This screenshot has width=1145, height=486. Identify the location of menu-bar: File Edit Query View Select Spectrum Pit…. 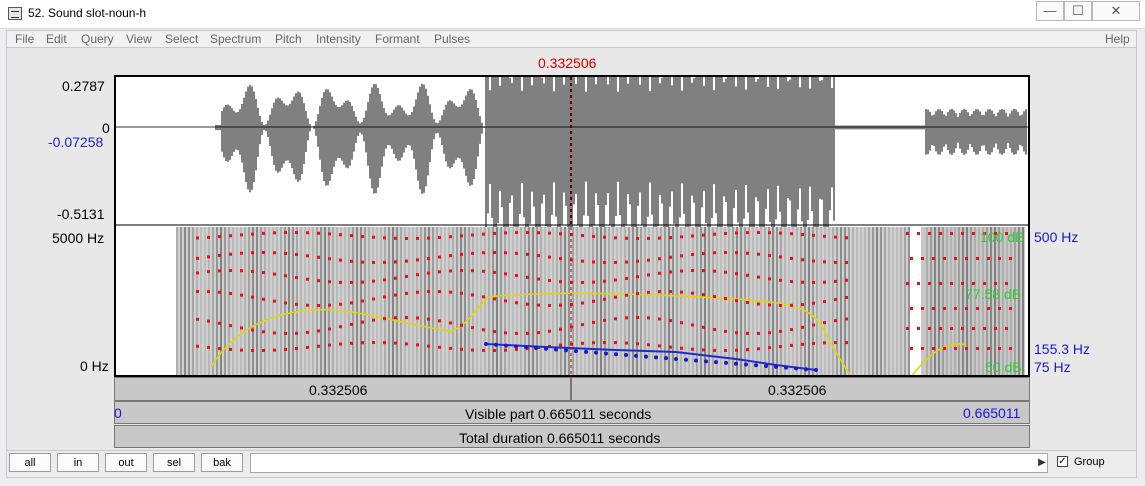
(571, 39).